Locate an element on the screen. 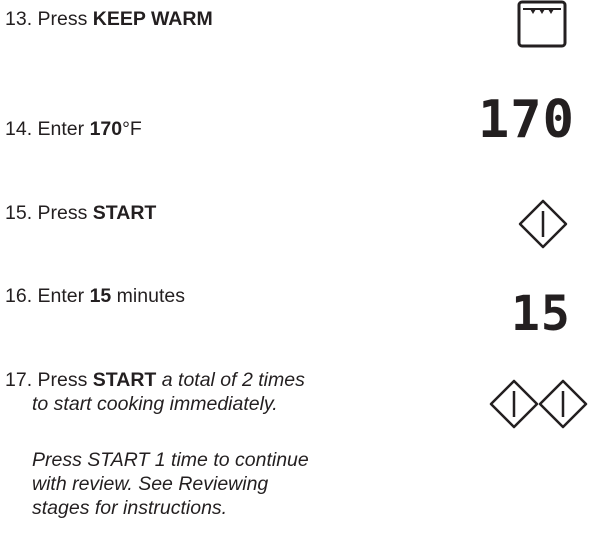 Image resolution: width=594 pixels, height=546 pixels. minutes-display: 15 is located at coordinates (541, 314).